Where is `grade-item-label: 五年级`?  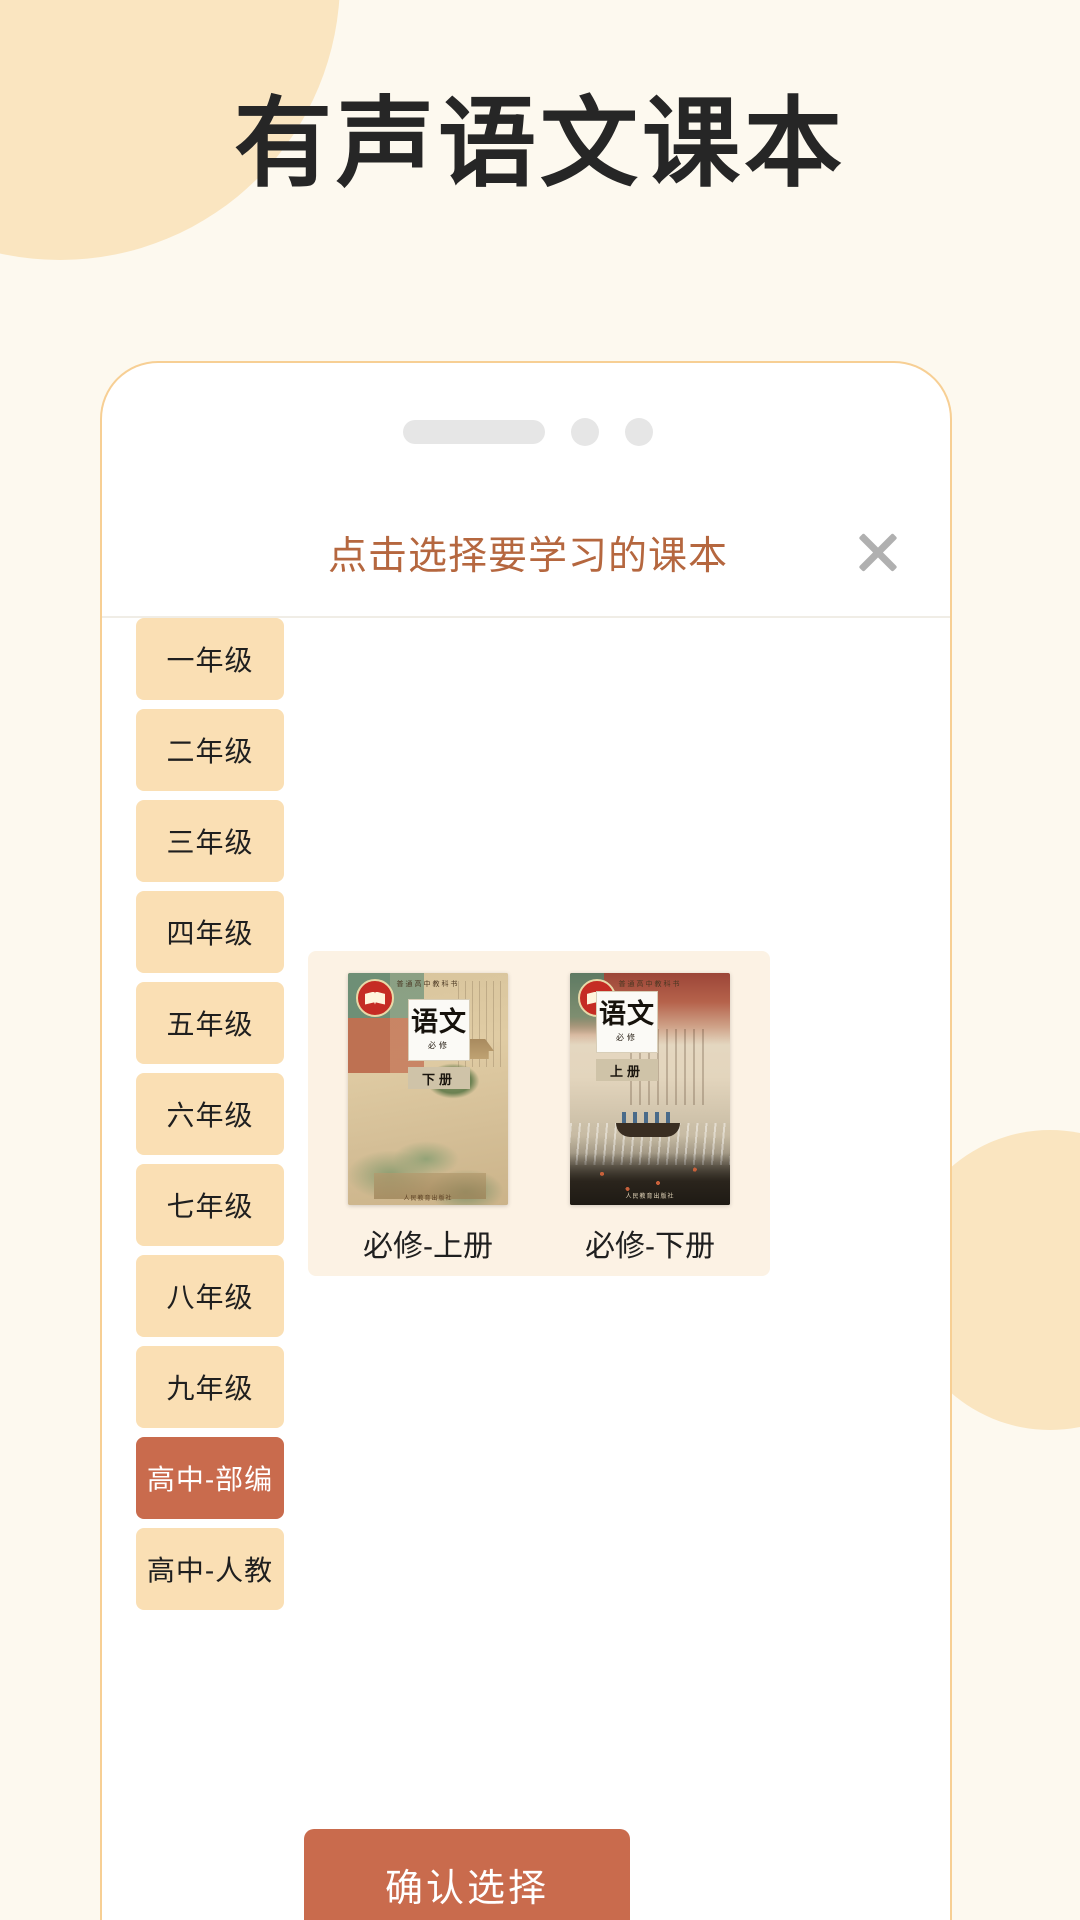
grade-item-label: 五年级 is located at coordinates (210, 1024).